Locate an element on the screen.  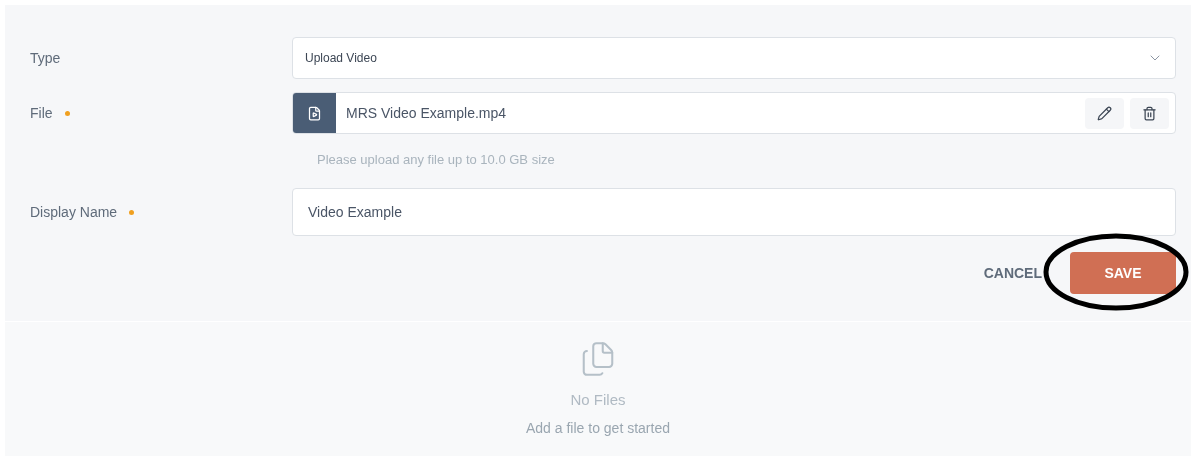
edit-icon is located at coordinates (1104, 113).